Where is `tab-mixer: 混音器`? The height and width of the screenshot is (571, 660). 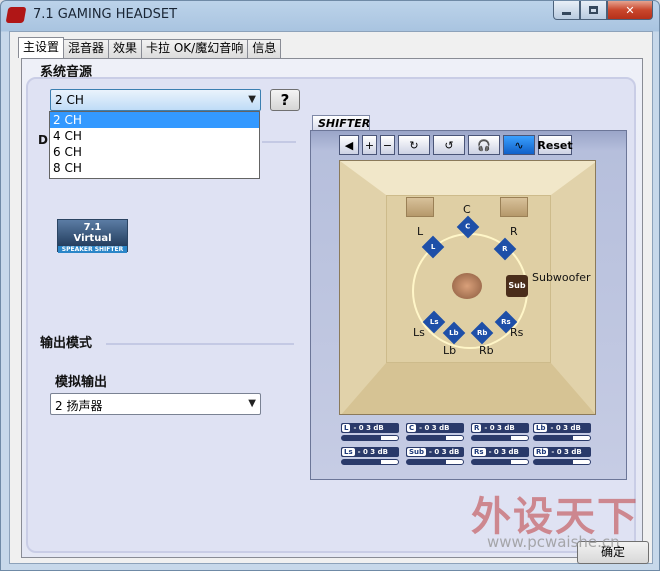 tab-mixer: 混音器 is located at coordinates (86, 48).